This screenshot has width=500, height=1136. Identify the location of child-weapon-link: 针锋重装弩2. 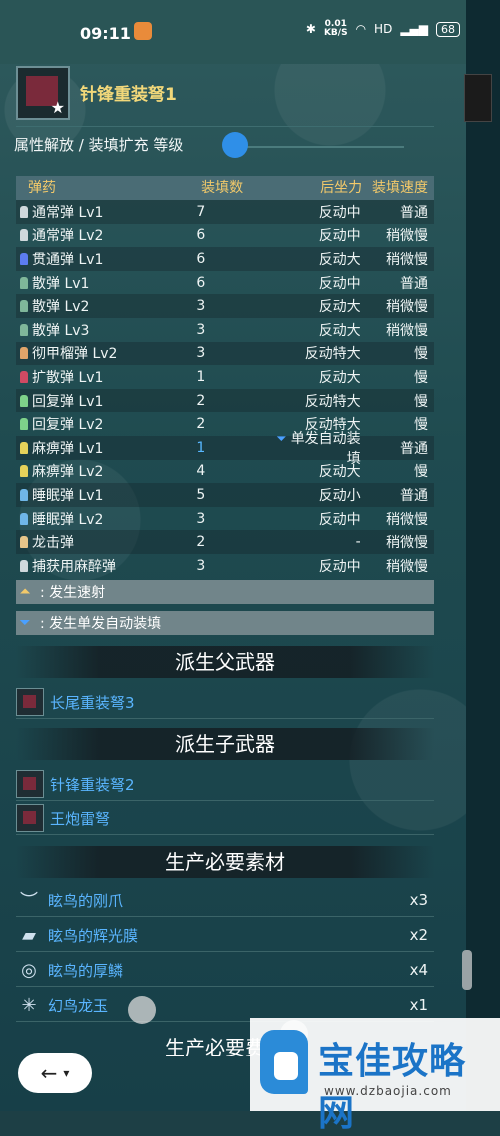
(225, 784).